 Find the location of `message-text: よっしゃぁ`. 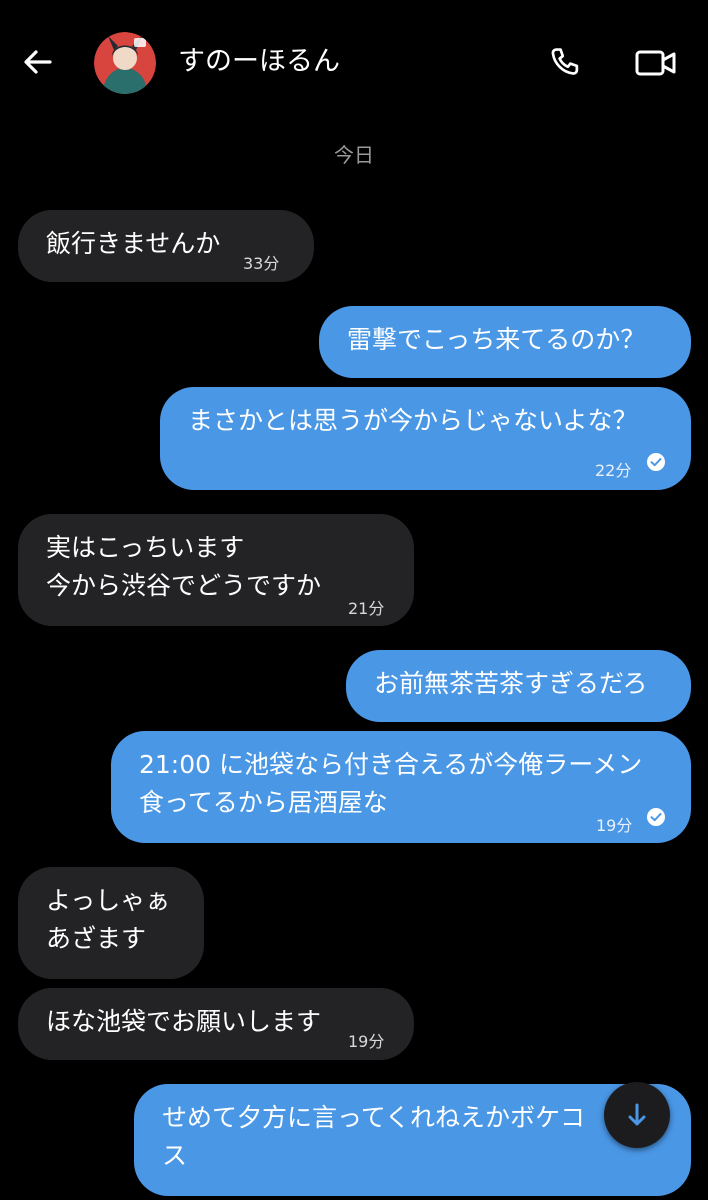

message-text: よっしゃぁ is located at coordinates (108, 900).